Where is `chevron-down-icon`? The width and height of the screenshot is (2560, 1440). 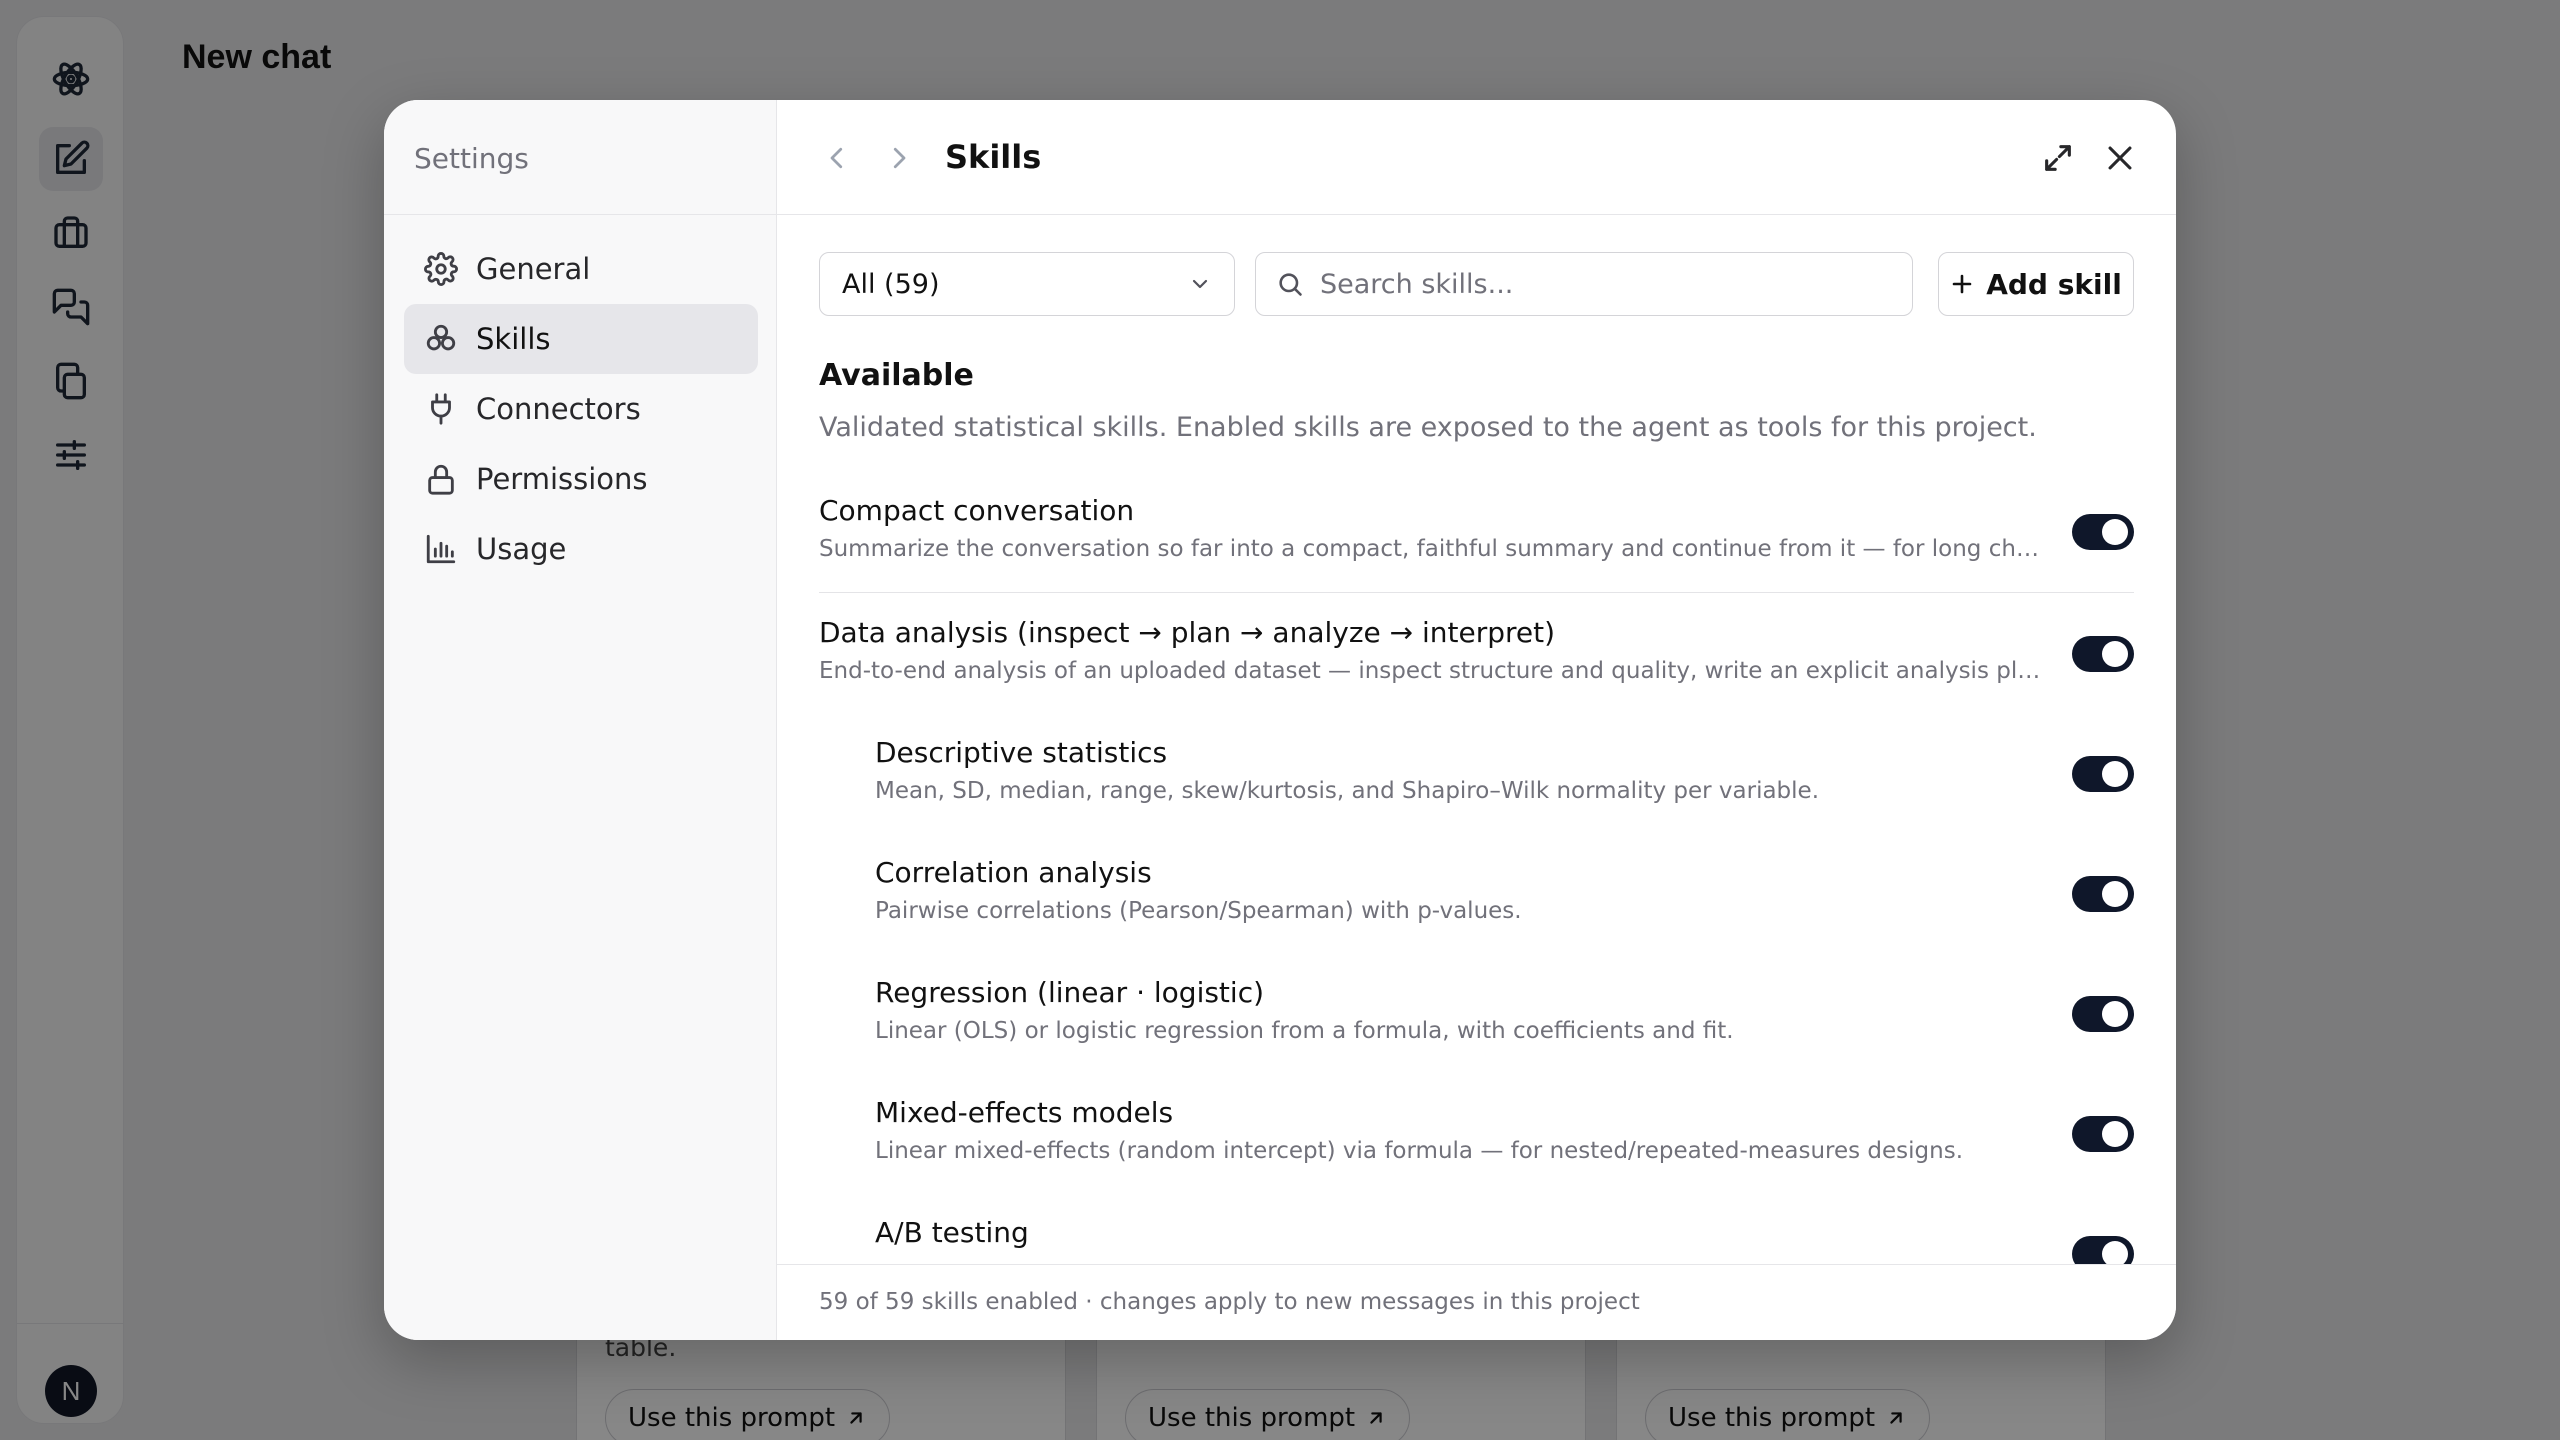
chevron-down-icon is located at coordinates (1200, 284).